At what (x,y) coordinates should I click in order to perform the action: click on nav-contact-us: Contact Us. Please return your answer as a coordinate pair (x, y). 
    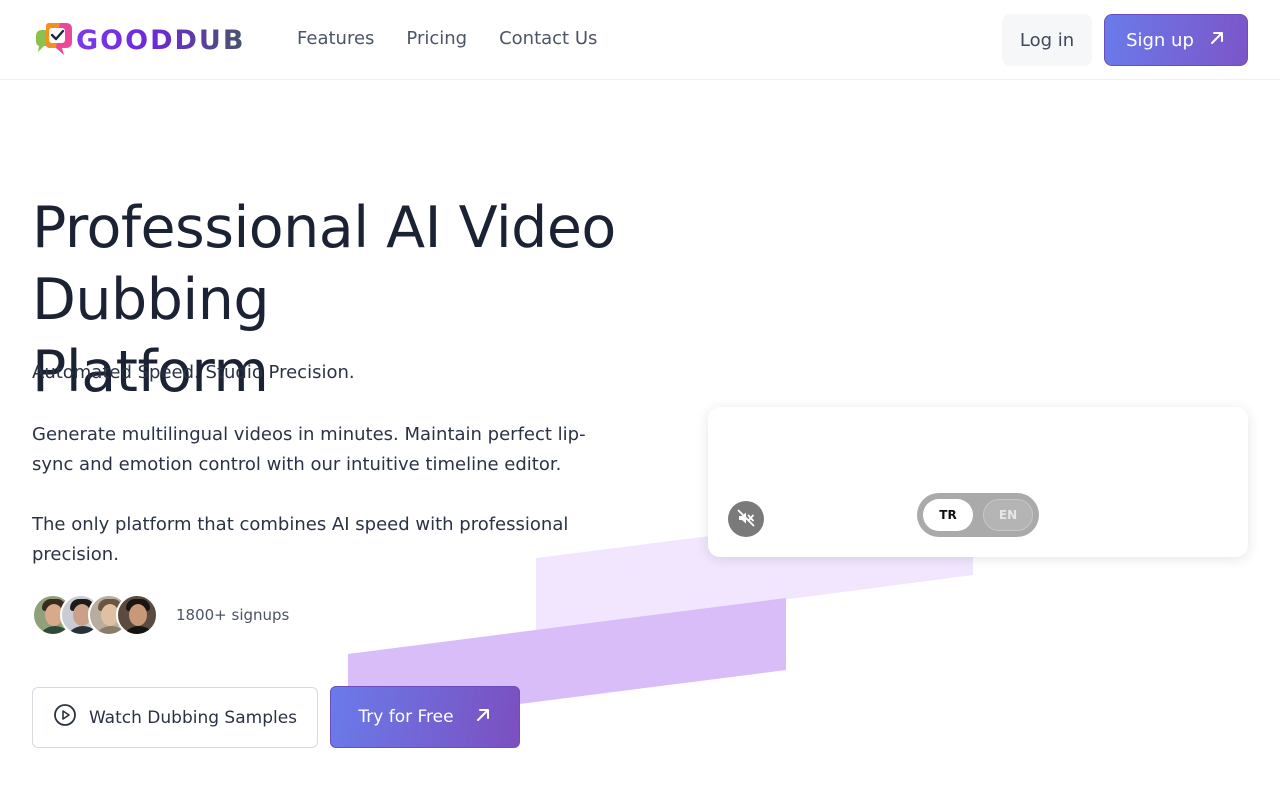
    Looking at the image, I should click on (548, 38).